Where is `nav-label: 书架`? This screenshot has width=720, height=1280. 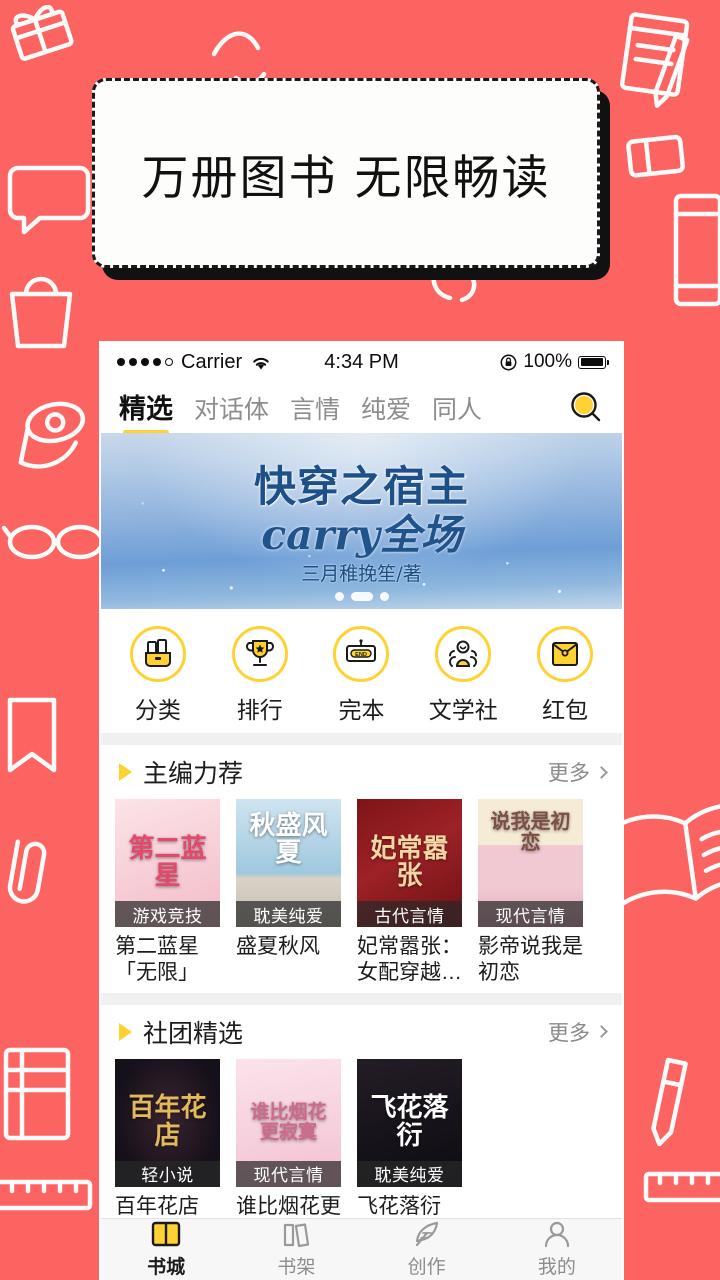
nav-label: 书架 is located at coordinates (296, 1267).